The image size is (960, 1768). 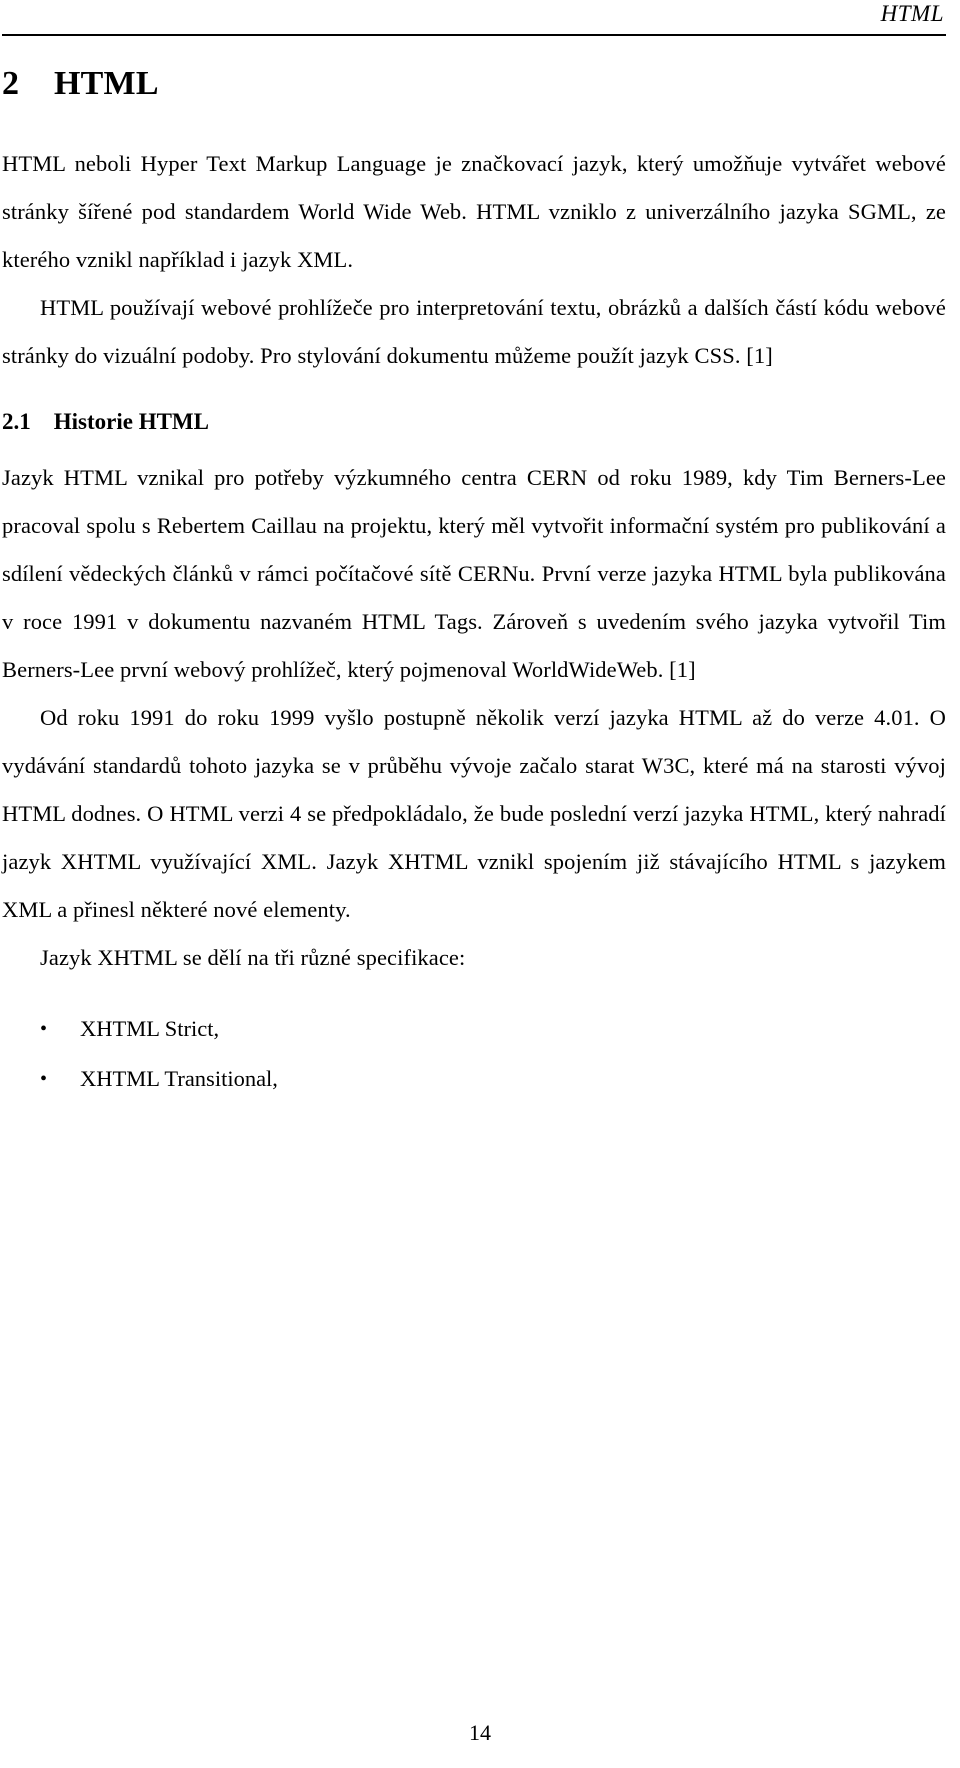 I want to click on list-item-label: XHTML Transitional,, so click(x=179, y=1078).